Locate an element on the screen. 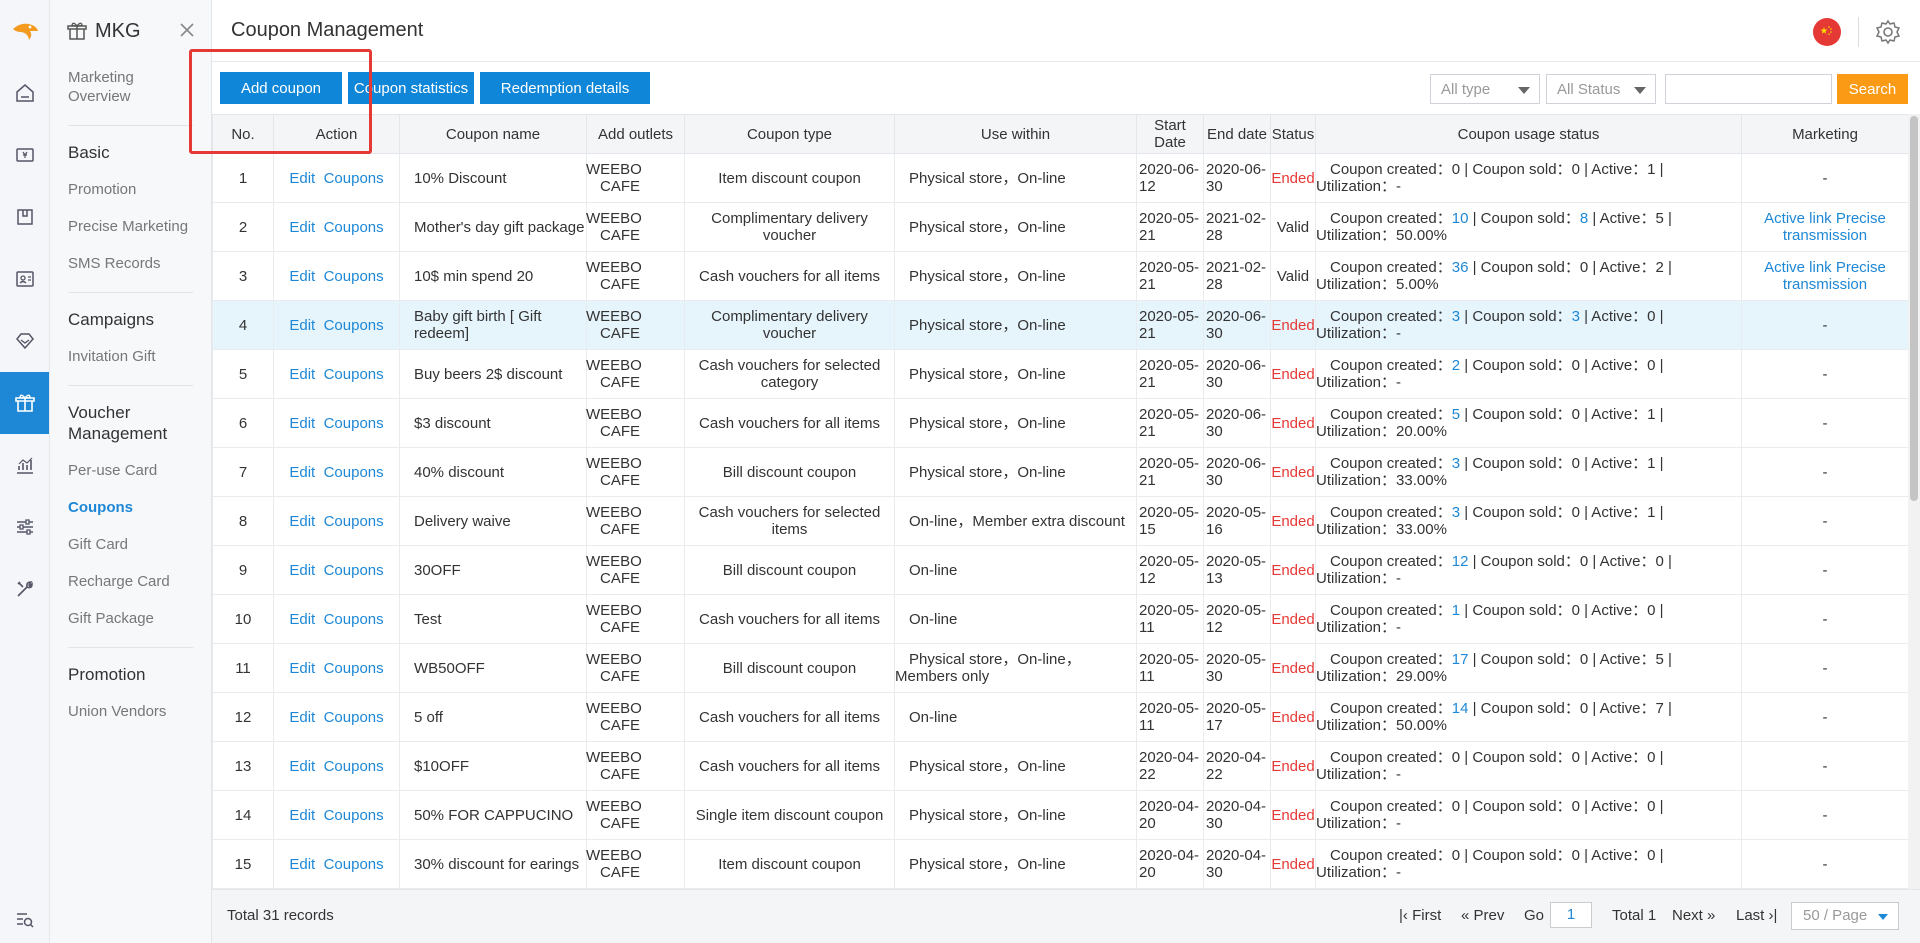 The width and height of the screenshot is (1920, 943). gear-icon is located at coordinates (1888, 32).